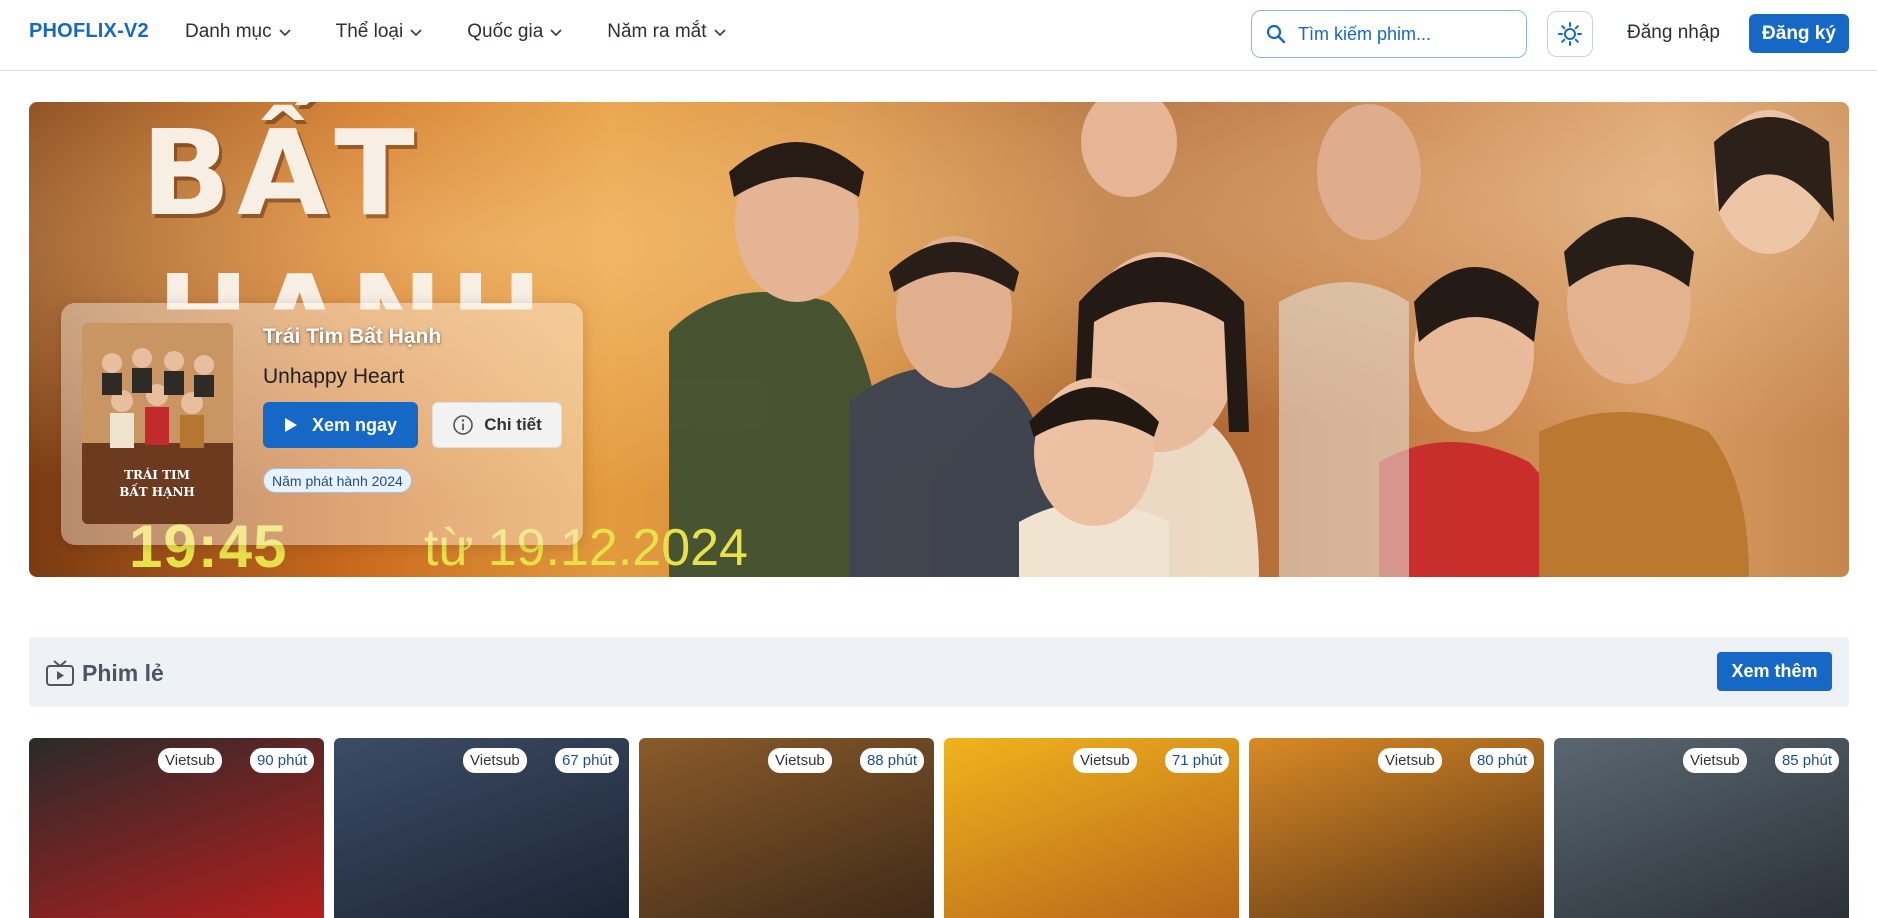 This screenshot has width=1877, height=918. I want to click on detail-button: Chi tiết, so click(497, 425).